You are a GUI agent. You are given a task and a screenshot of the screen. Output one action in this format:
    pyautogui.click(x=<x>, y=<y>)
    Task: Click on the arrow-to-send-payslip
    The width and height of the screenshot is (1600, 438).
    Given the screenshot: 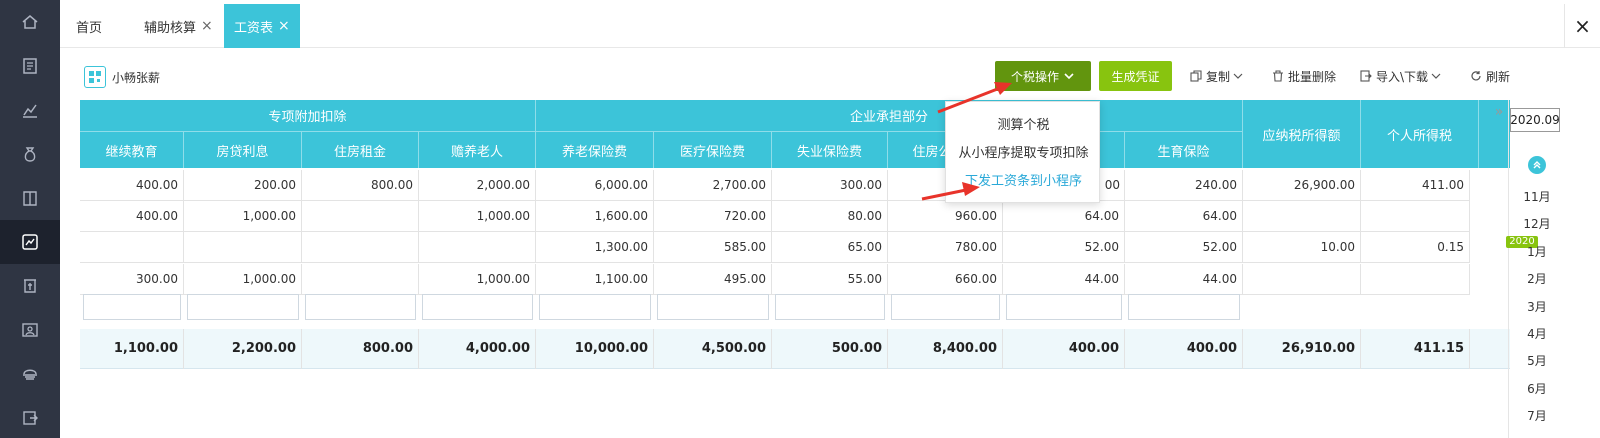 What is the action you would take?
    pyautogui.click(x=944, y=194)
    